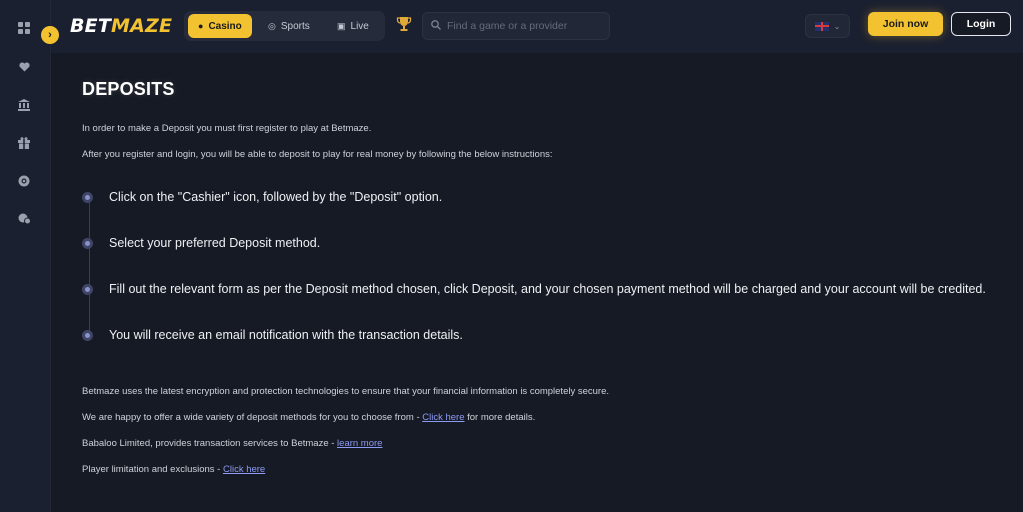  What do you see at coordinates (905, 24) in the screenshot?
I see `join-now-button: Join now` at bounding box center [905, 24].